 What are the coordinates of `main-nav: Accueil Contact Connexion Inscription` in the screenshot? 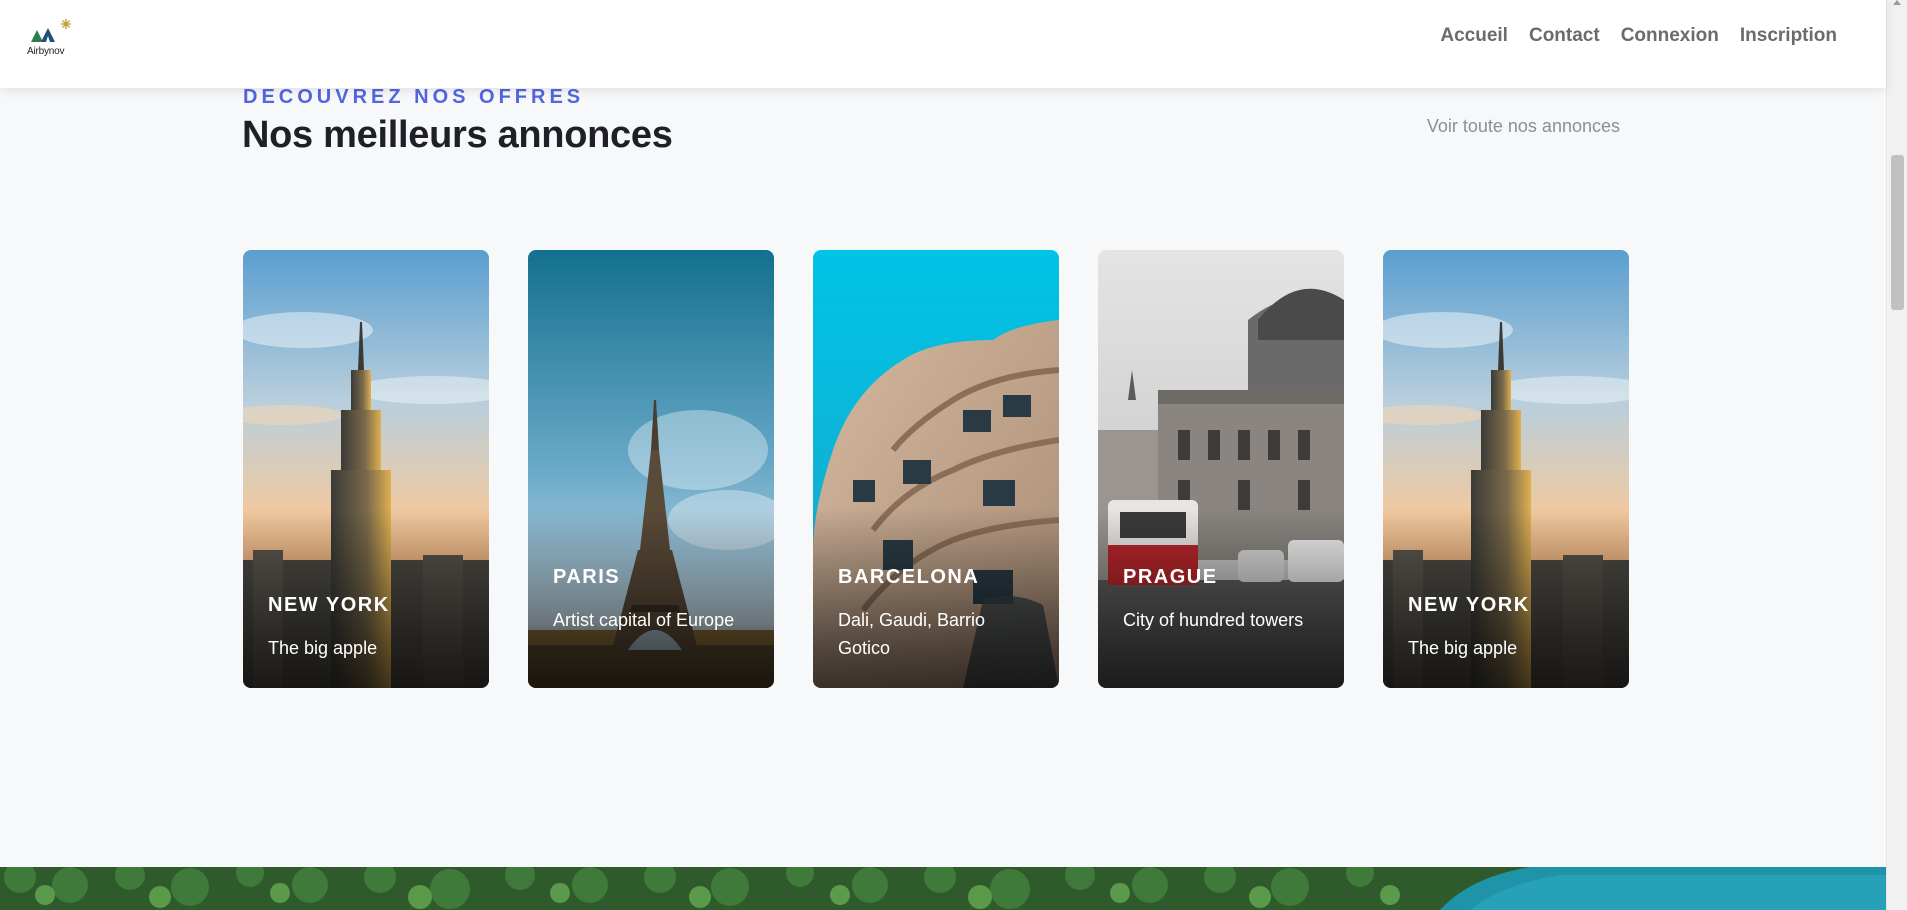 It's located at (1638, 36).